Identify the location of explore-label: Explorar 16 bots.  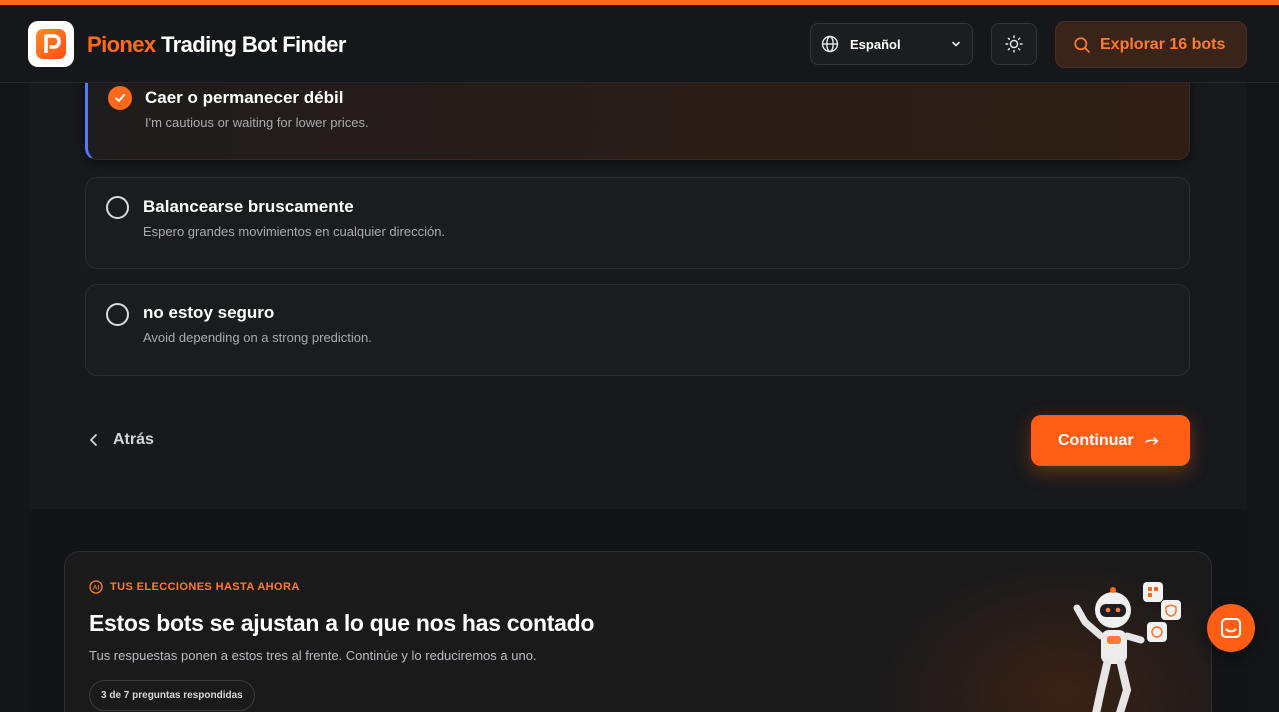
(1163, 44).